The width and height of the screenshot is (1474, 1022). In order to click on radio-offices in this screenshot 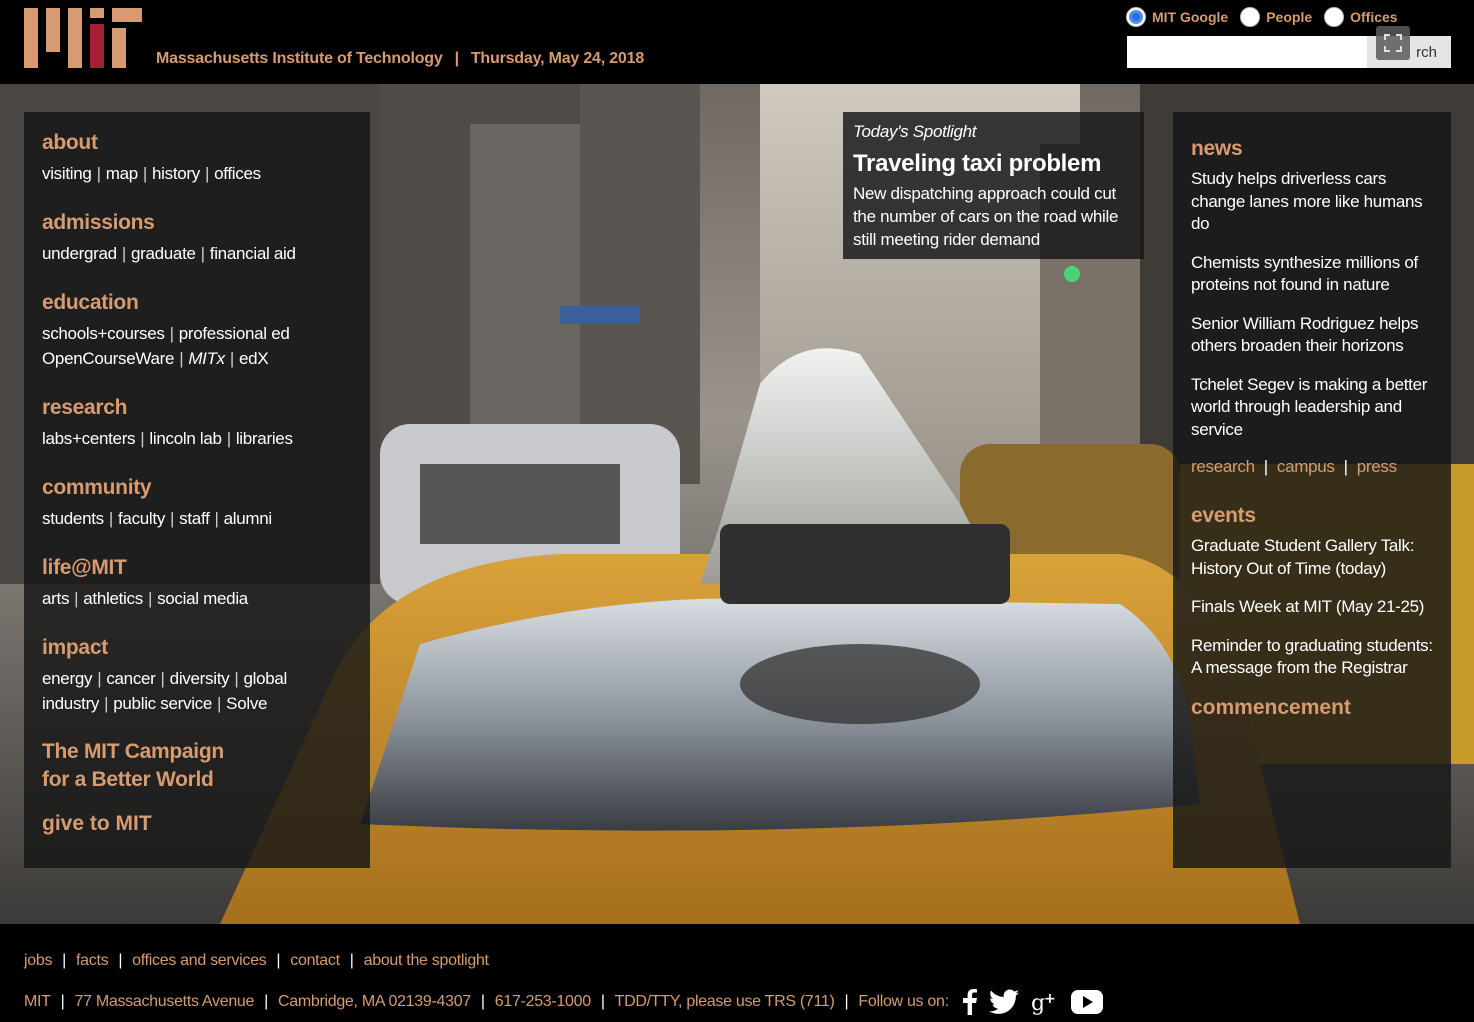, I will do `click(1334, 17)`.